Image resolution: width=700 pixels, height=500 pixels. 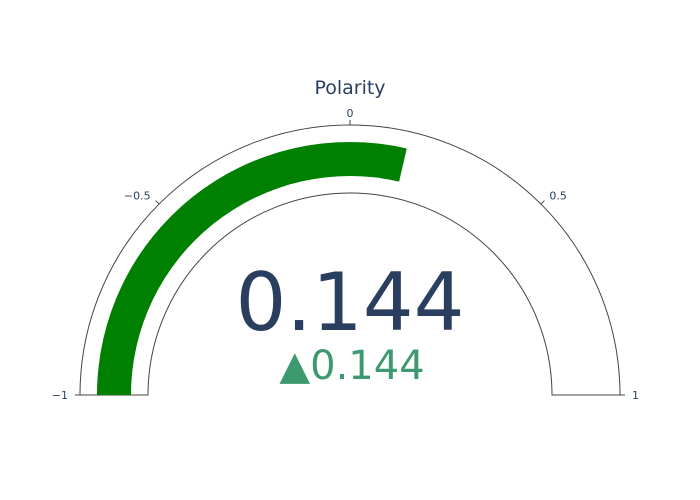 What do you see at coordinates (558, 196) in the screenshot?
I see `tick-label: 0.5` at bounding box center [558, 196].